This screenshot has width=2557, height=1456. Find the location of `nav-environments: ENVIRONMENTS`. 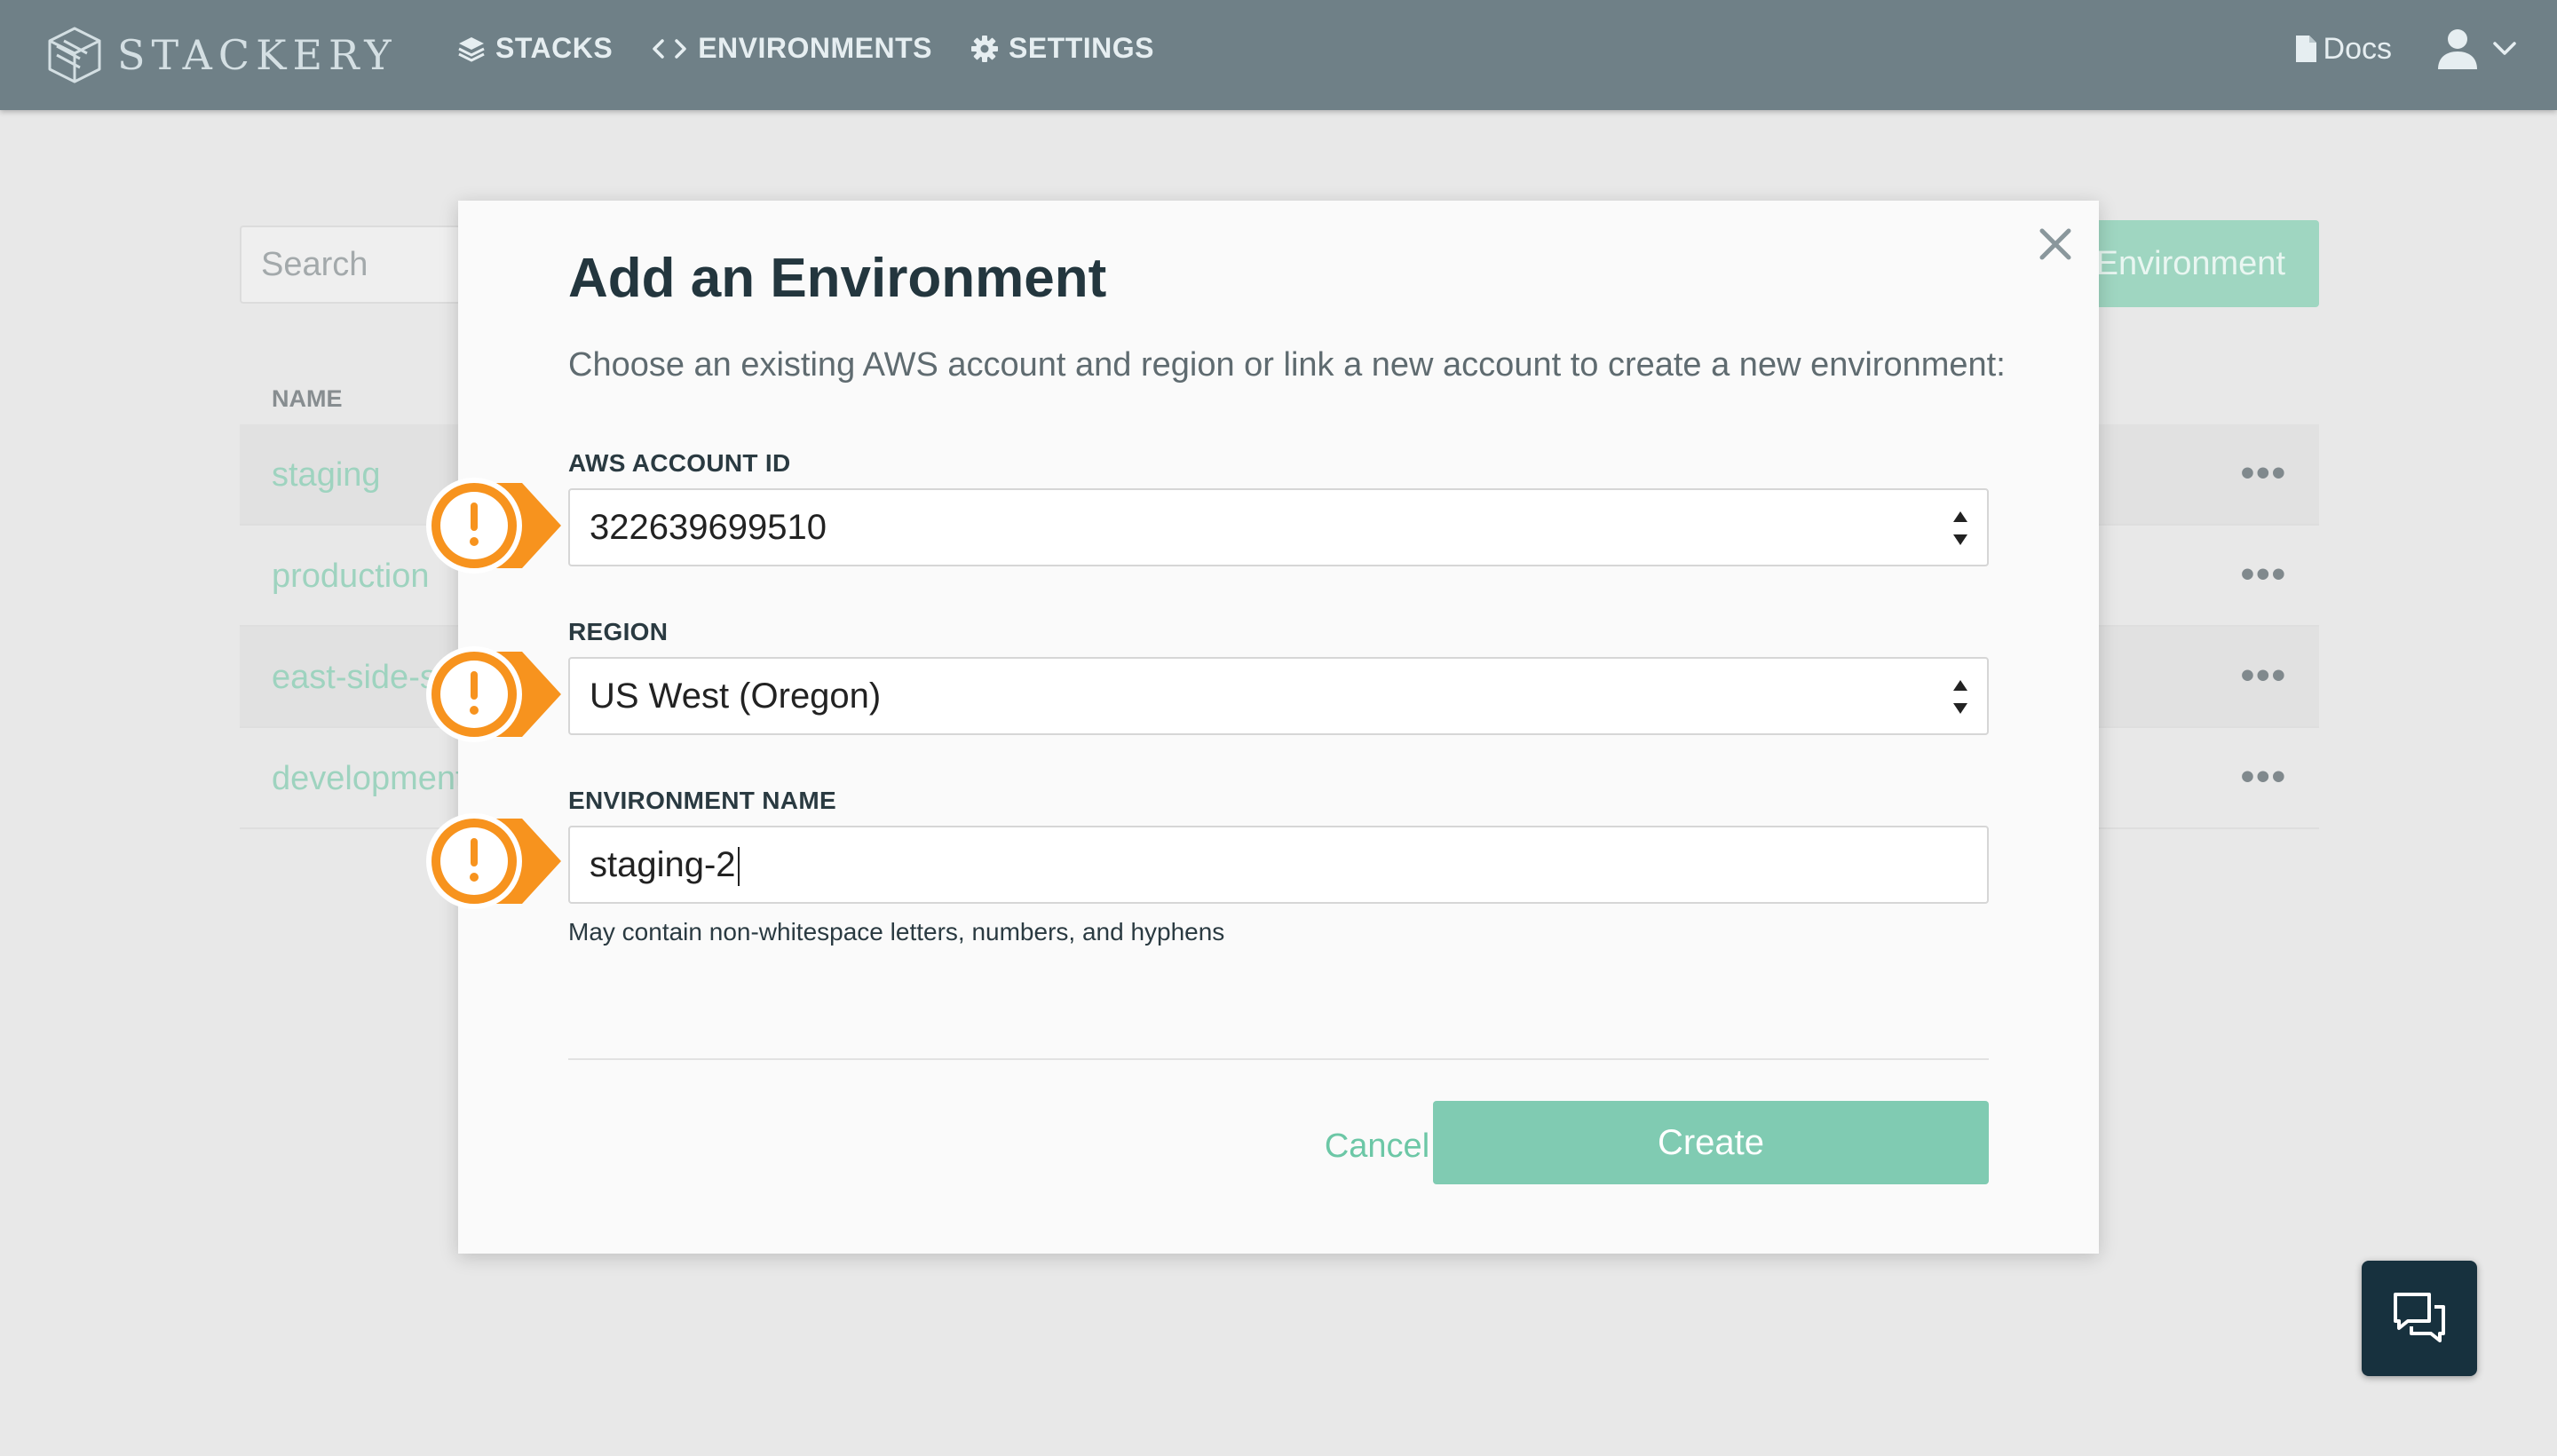

nav-environments: ENVIRONMENTS is located at coordinates (791, 48).